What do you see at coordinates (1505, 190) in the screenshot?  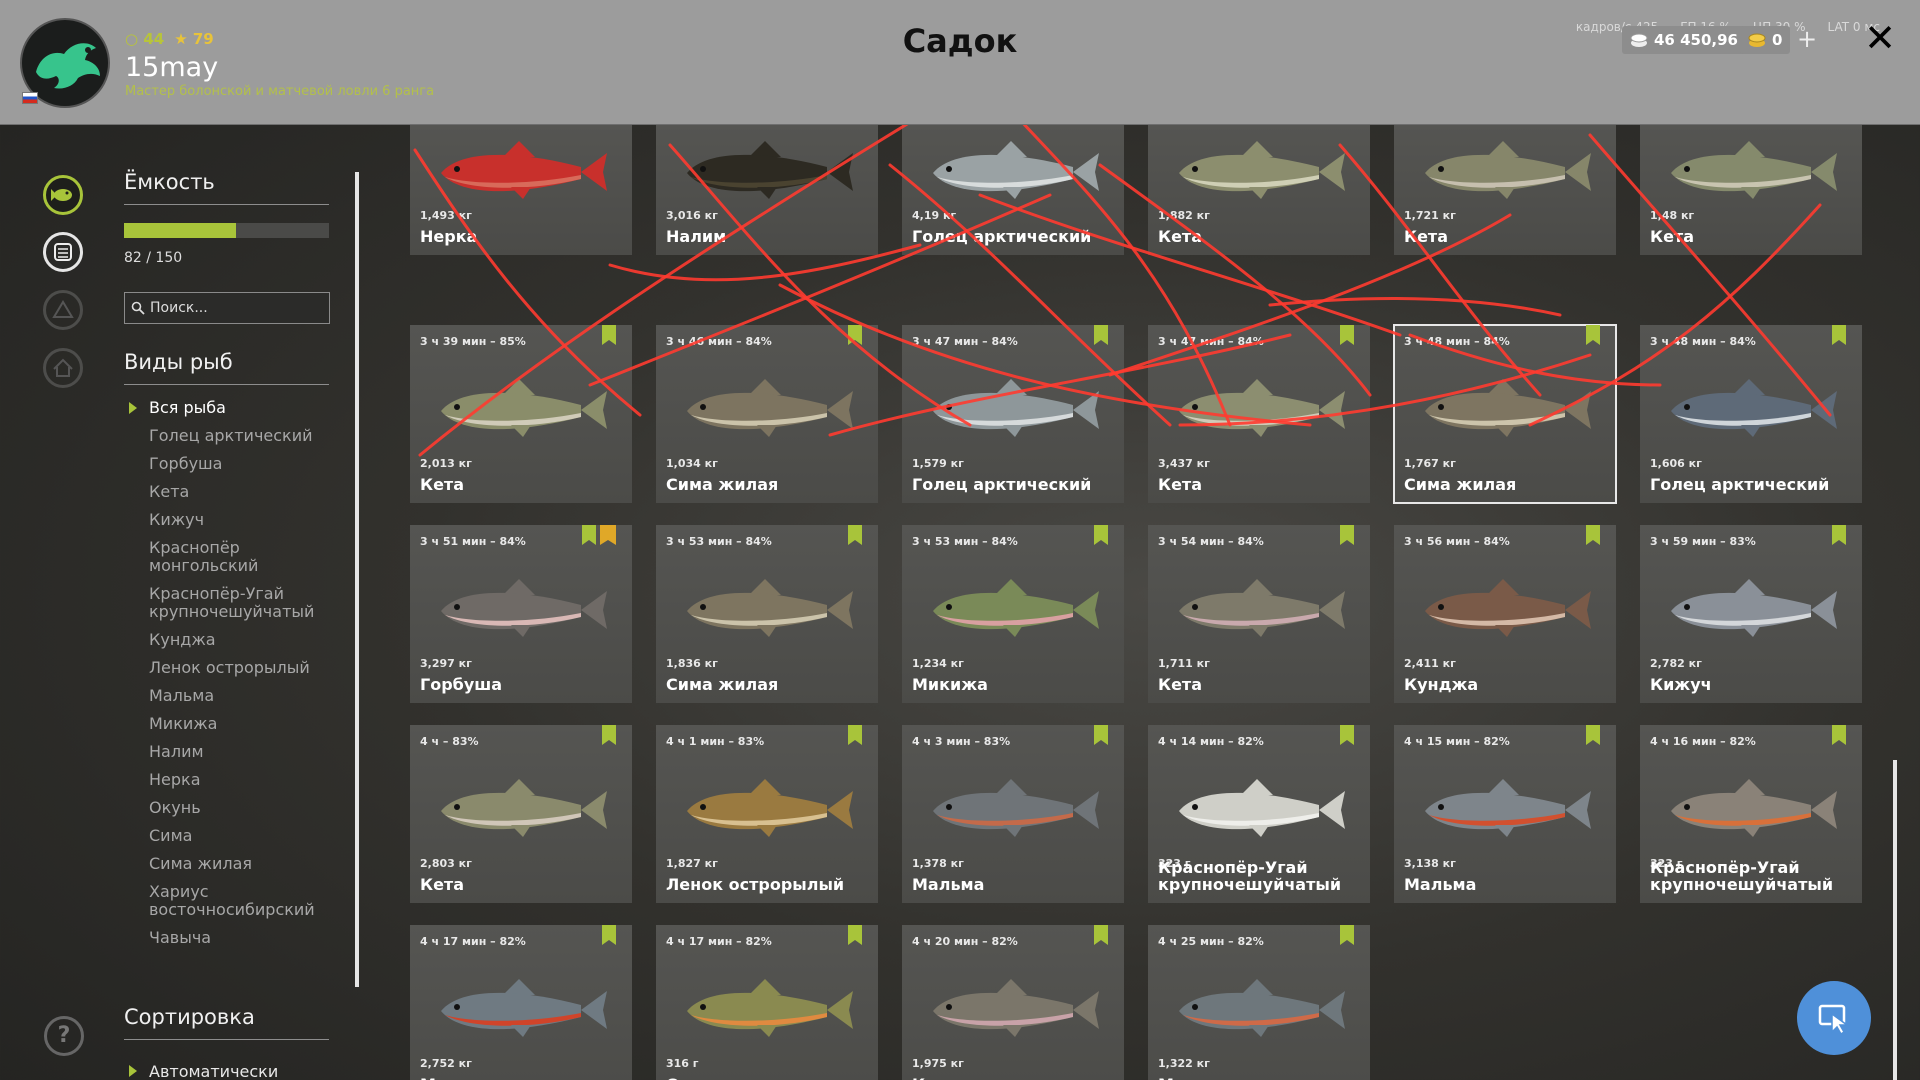 I see `fish-card: 1,721 кг Кета` at bounding box center [1505, 190].